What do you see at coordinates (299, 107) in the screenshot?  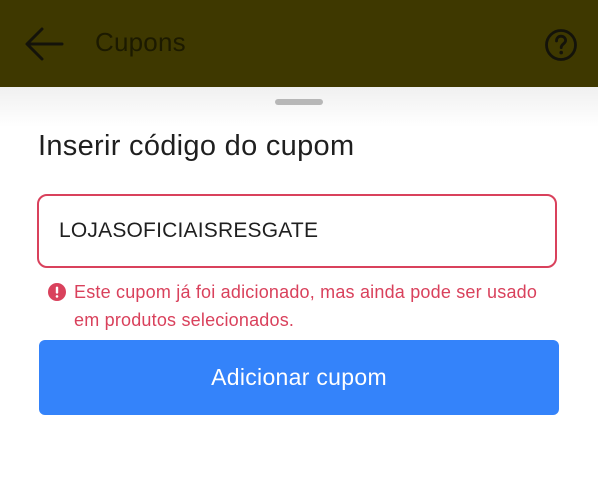 I see `sheet-top-shadow` at bounding box center [299, 107].